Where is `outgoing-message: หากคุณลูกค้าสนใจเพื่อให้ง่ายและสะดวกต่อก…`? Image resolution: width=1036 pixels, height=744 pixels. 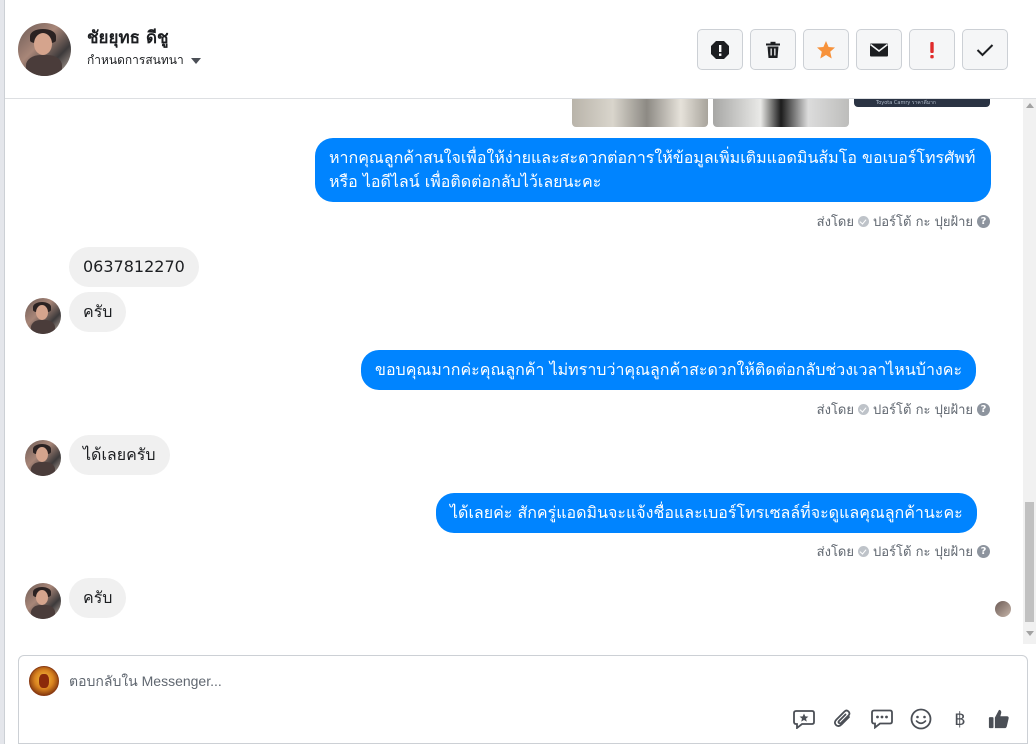 outgoing-message: หากคุณลูกค้าสนใจเพื่อให้ง่ายและสะดวกต่อก… is located at coordinates (653, 170).